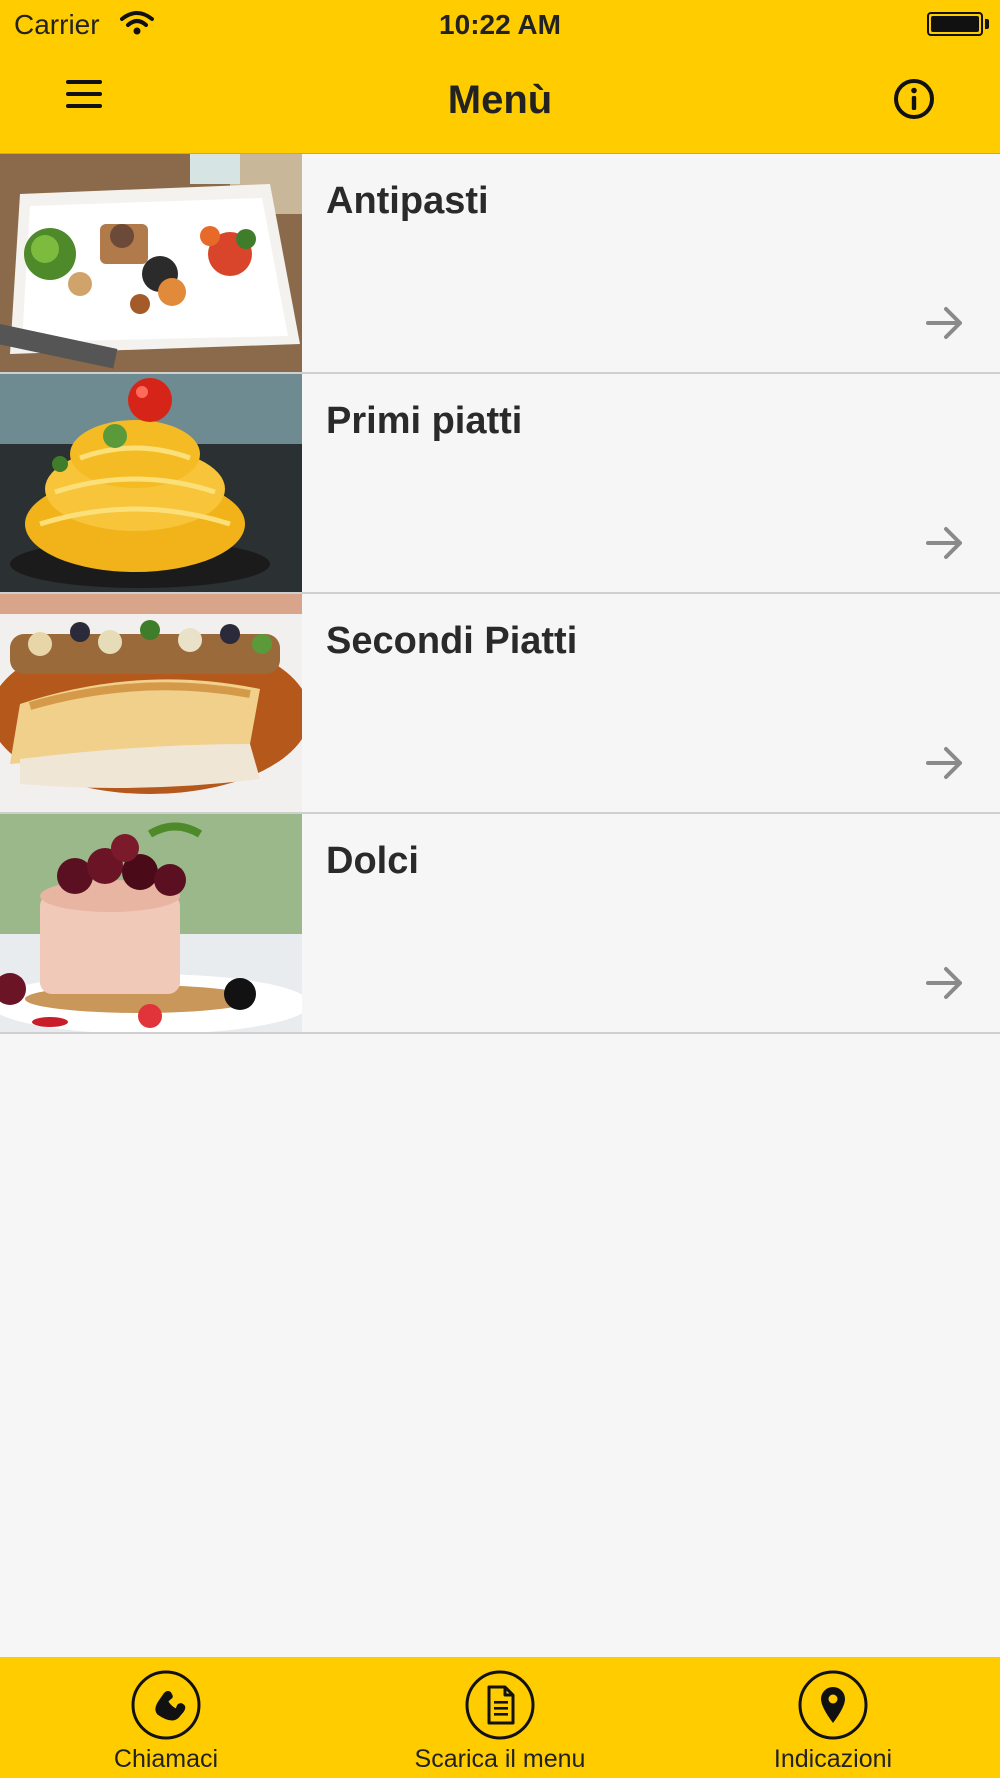 The image size is (1000, 1778). I want to click on phone-icon, so click(166, 1705).